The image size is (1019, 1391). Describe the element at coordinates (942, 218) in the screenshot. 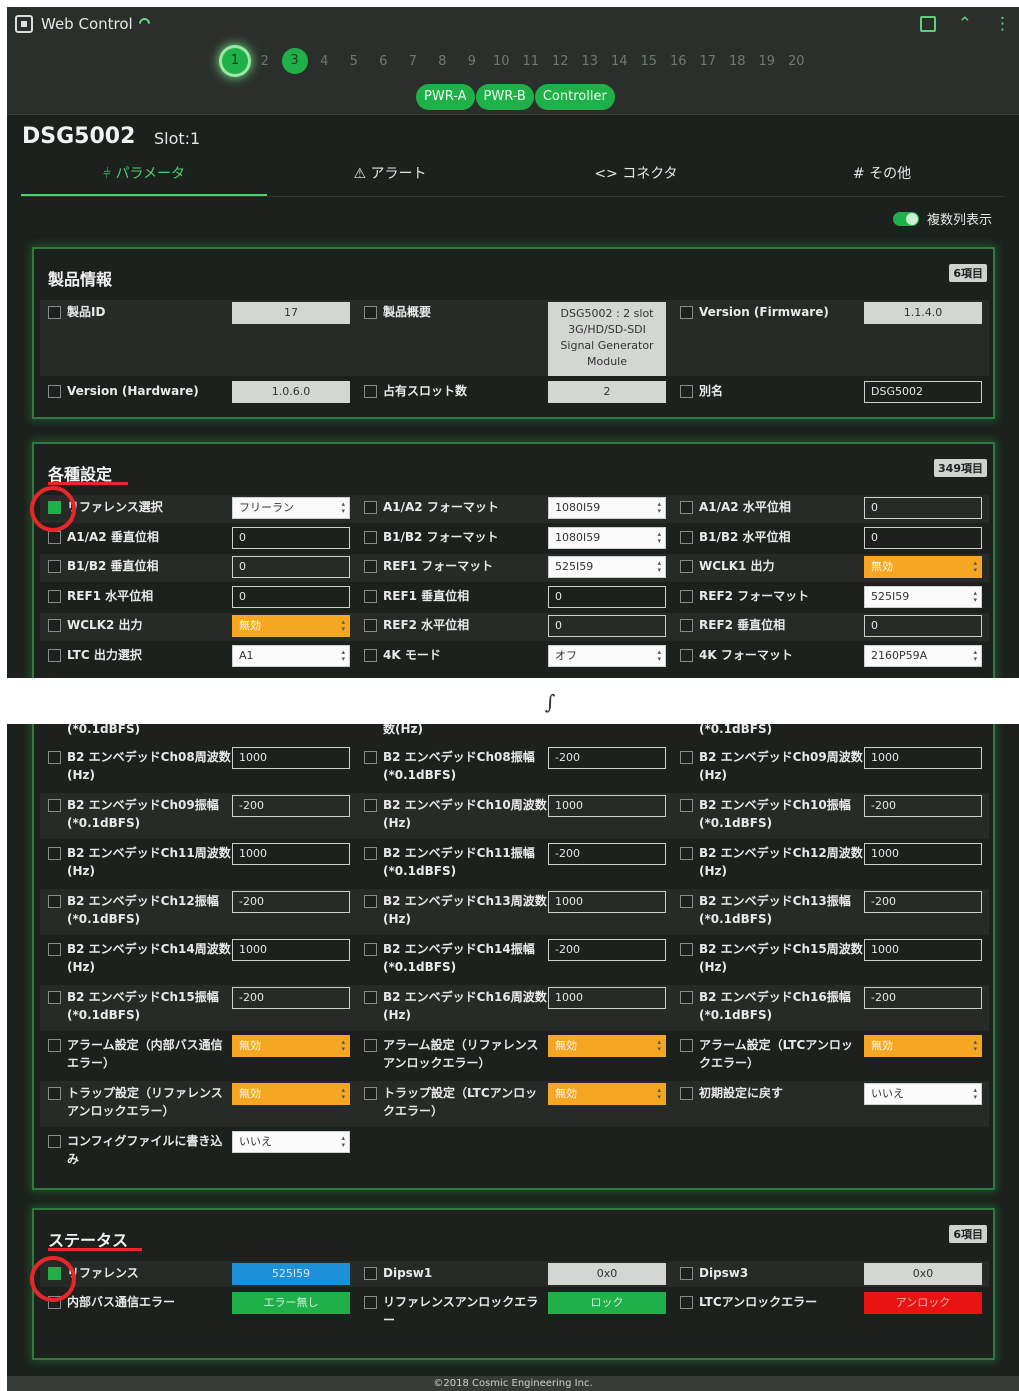

I see `multi-column-toggle: 複数列表示` at that location.